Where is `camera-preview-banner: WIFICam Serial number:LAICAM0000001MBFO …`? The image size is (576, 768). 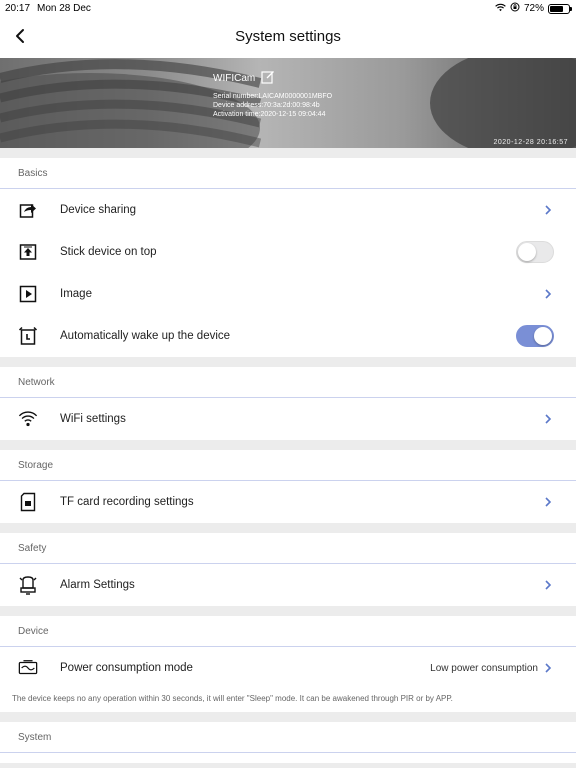 camera-preview-banner: WIFICam Serial number:LAICAM0000001MBFO … is located at coordinates (288, 103).